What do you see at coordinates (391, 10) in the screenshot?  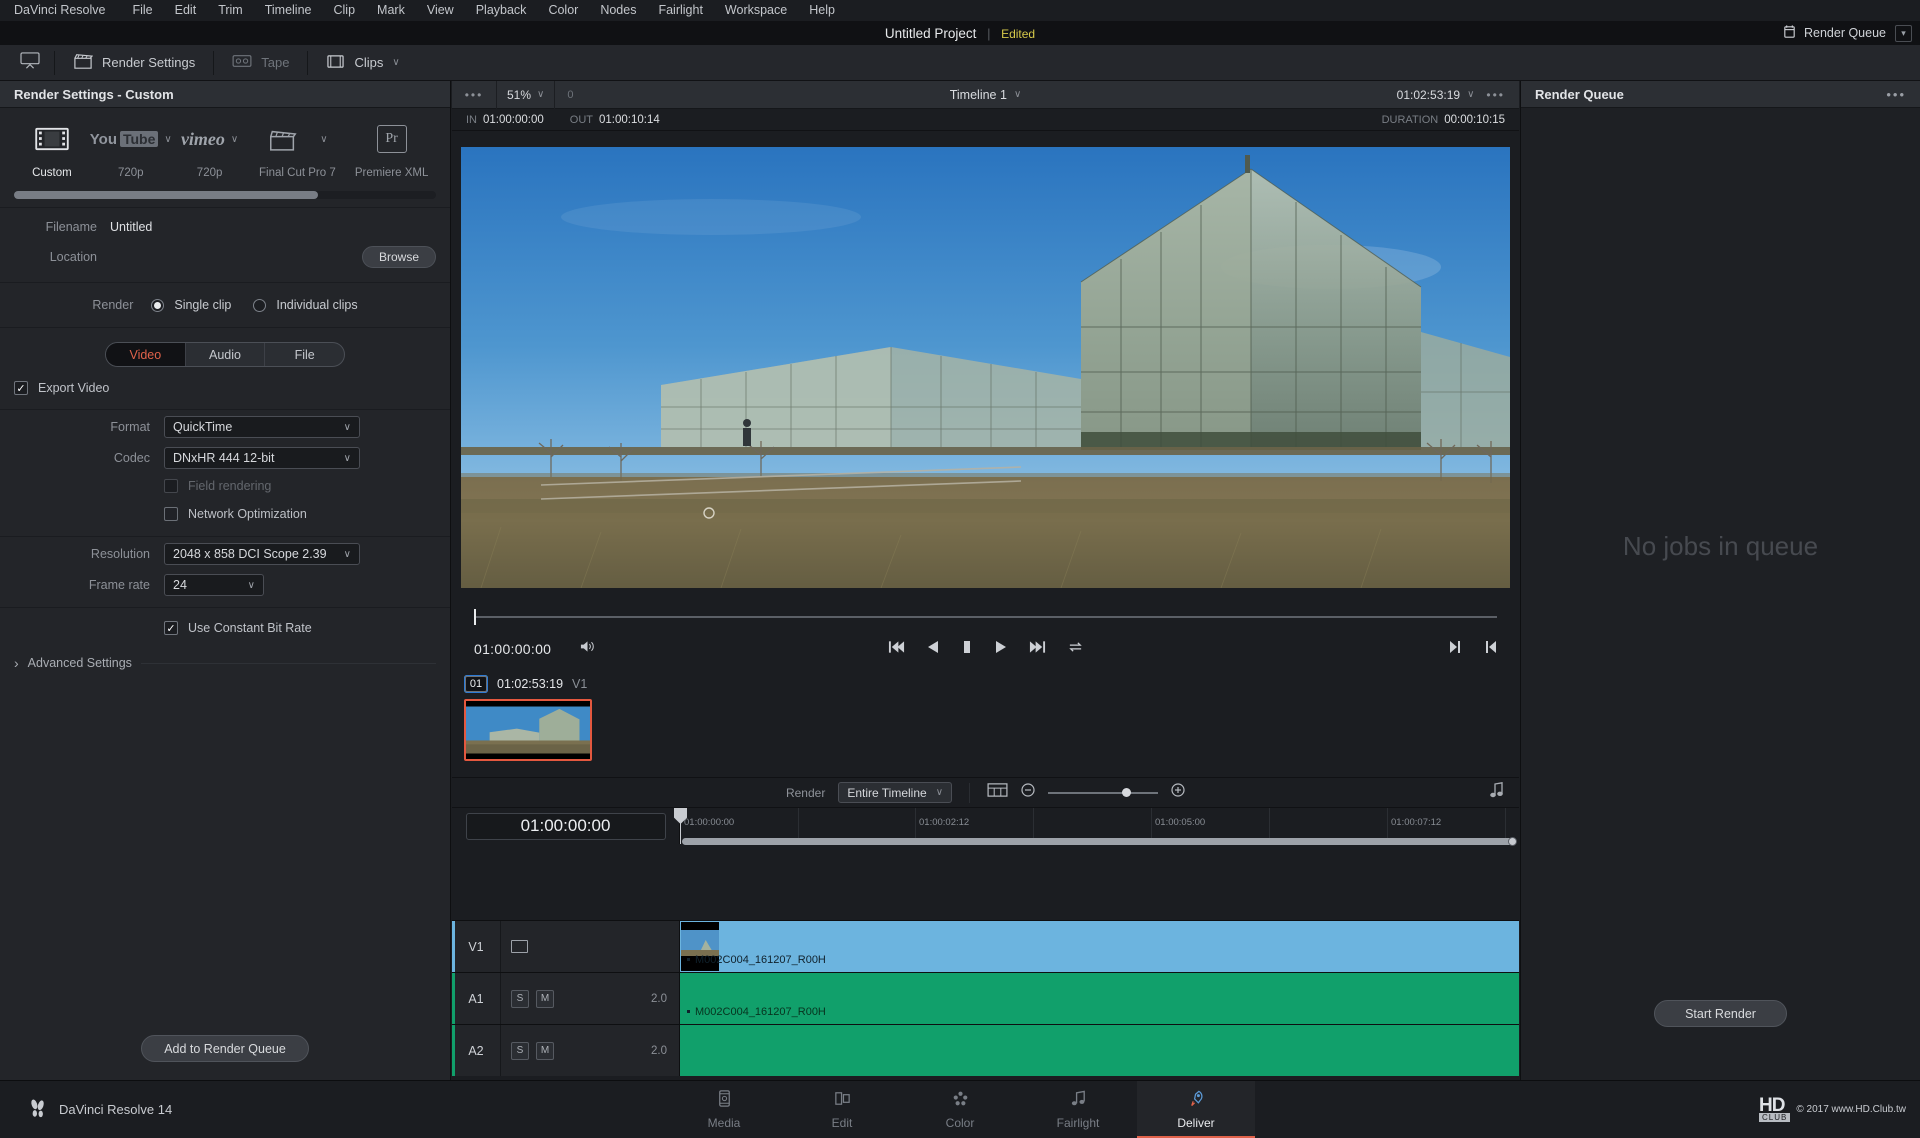 I see `menu-item-mark: Mark` at bounding box center [391, 10].